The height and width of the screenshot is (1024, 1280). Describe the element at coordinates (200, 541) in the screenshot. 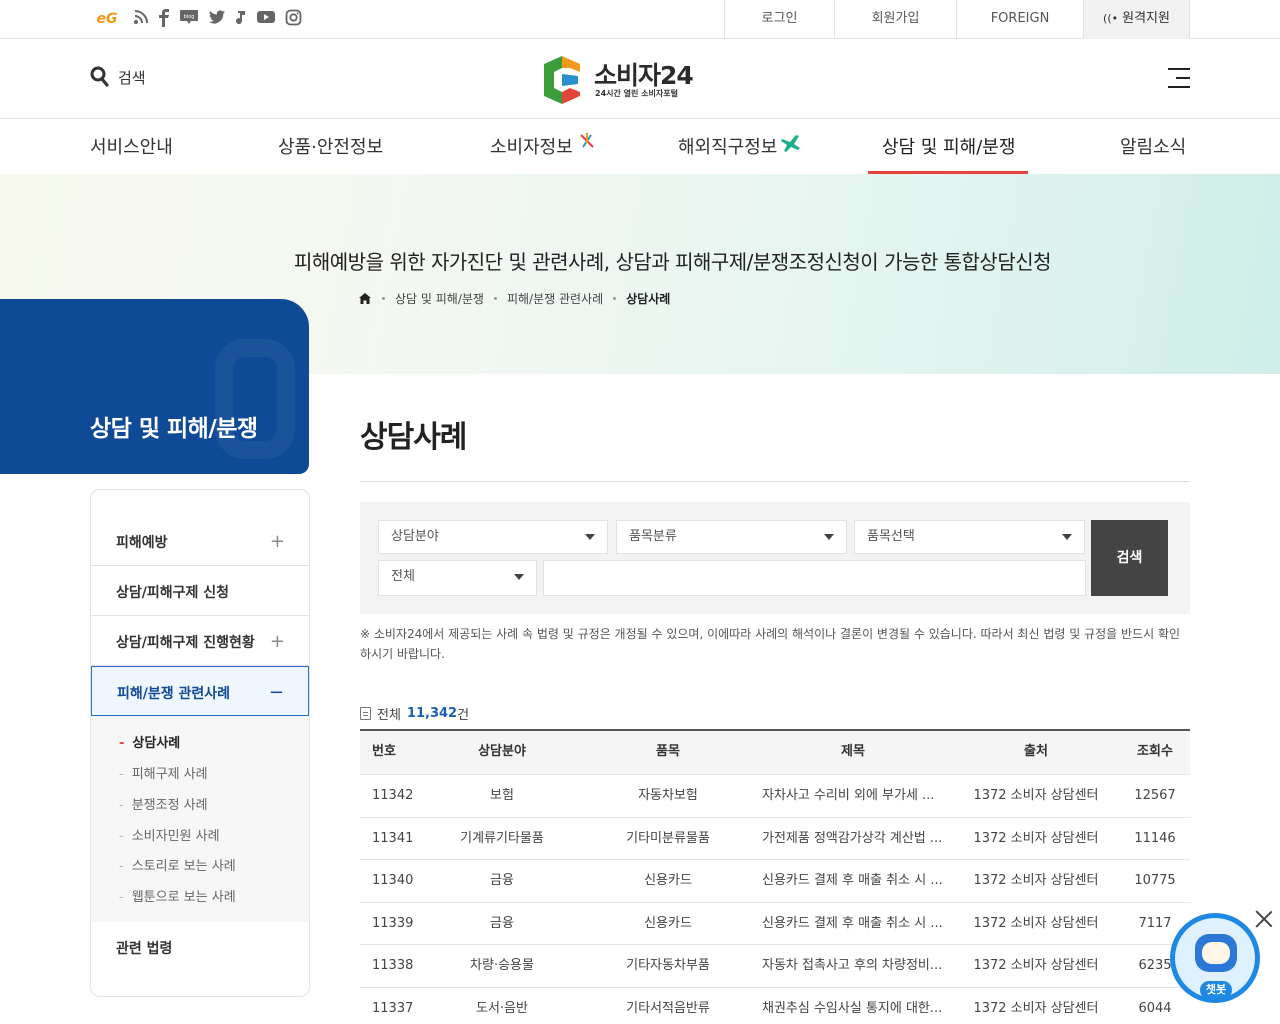

I see `side-item-prevention: 피해예방 +` at that location.